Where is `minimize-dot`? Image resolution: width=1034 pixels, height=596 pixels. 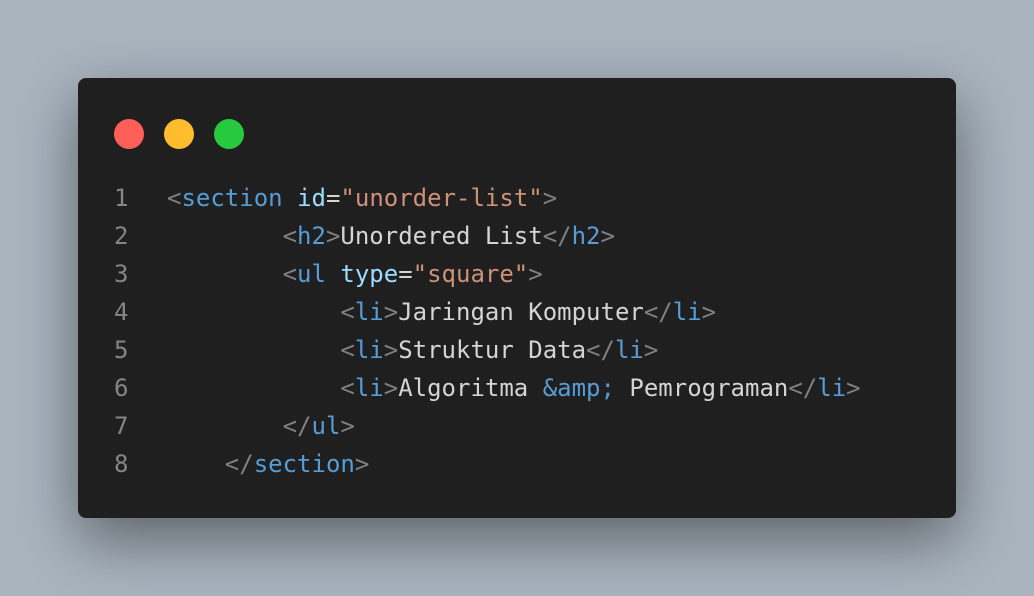
minimize-dot is located at coordinates (179, 134).